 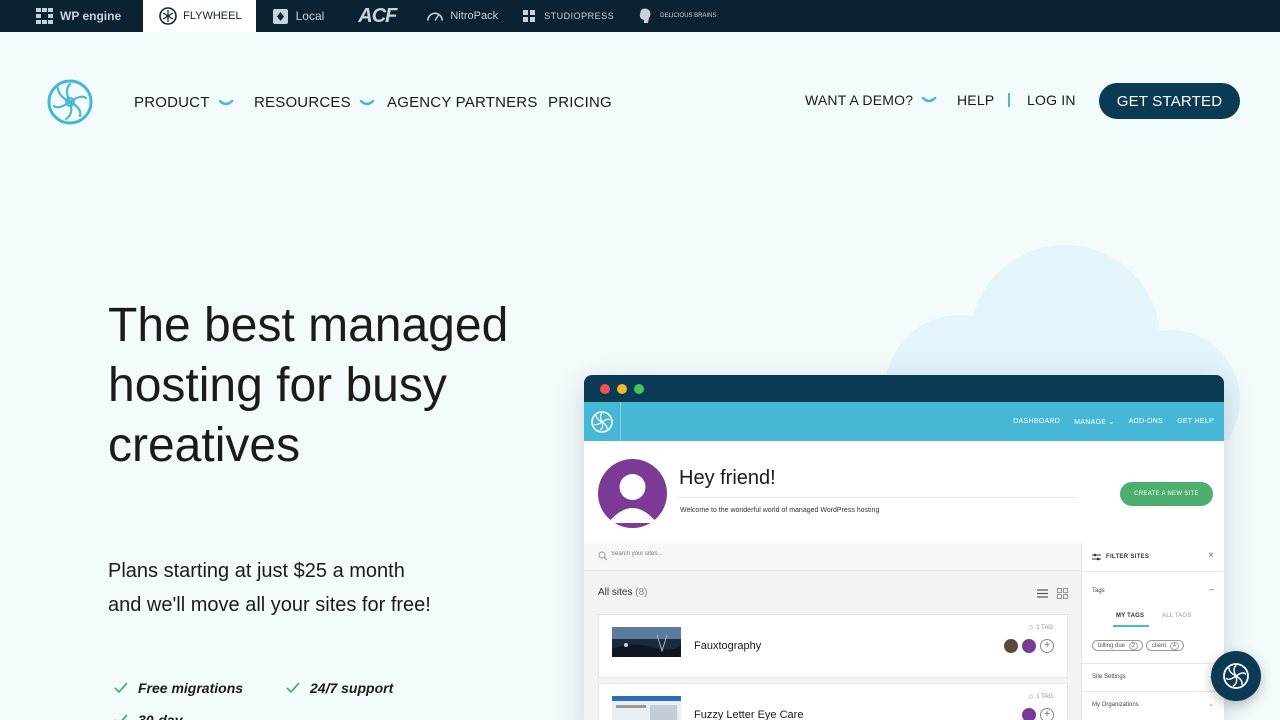 I want to click on my-organizations-label: My Organizations, so click(x=1115, y=705).